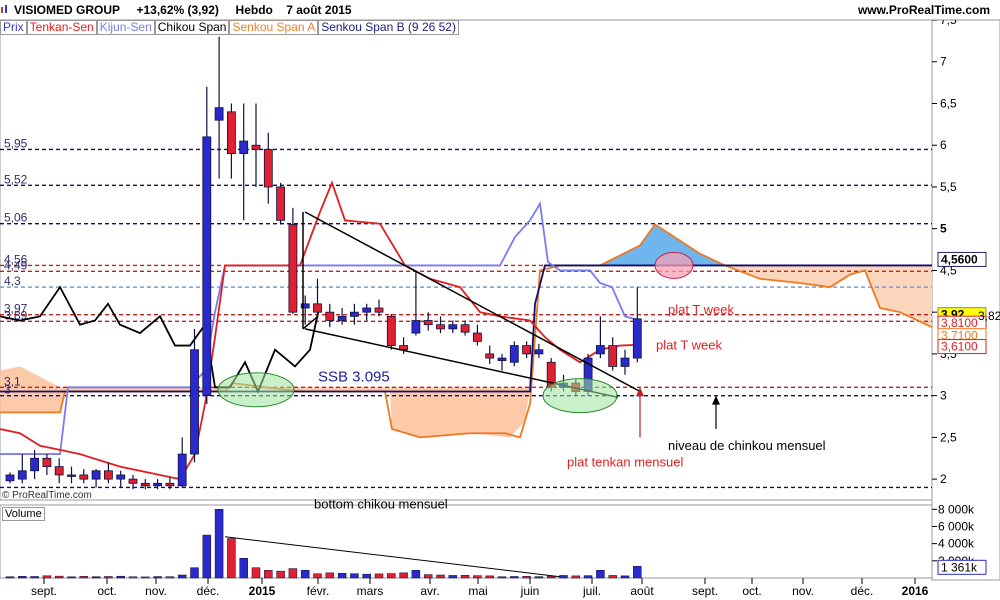 Image resolution: width=1000 pixels, height=600 pixels. I want to click on site-link: www.ProRealTime.com, so click(924, 10).